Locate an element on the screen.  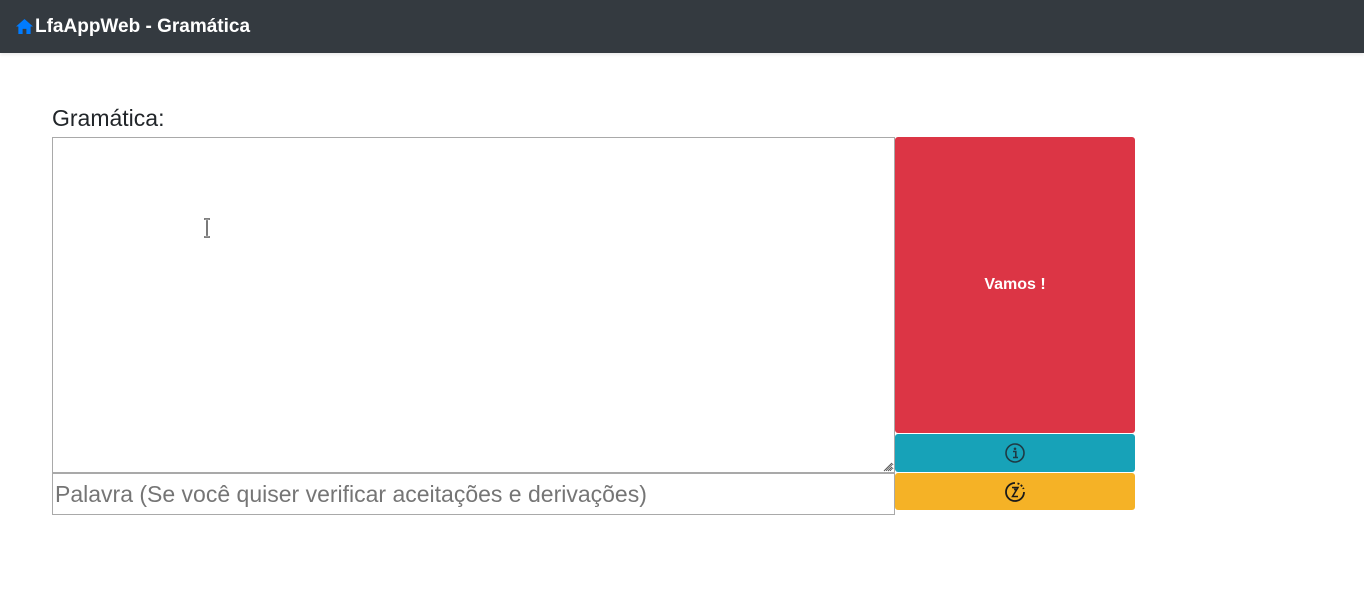
brand-link: LfaAppWeb - Gramática is located at coordinates (132, 27).